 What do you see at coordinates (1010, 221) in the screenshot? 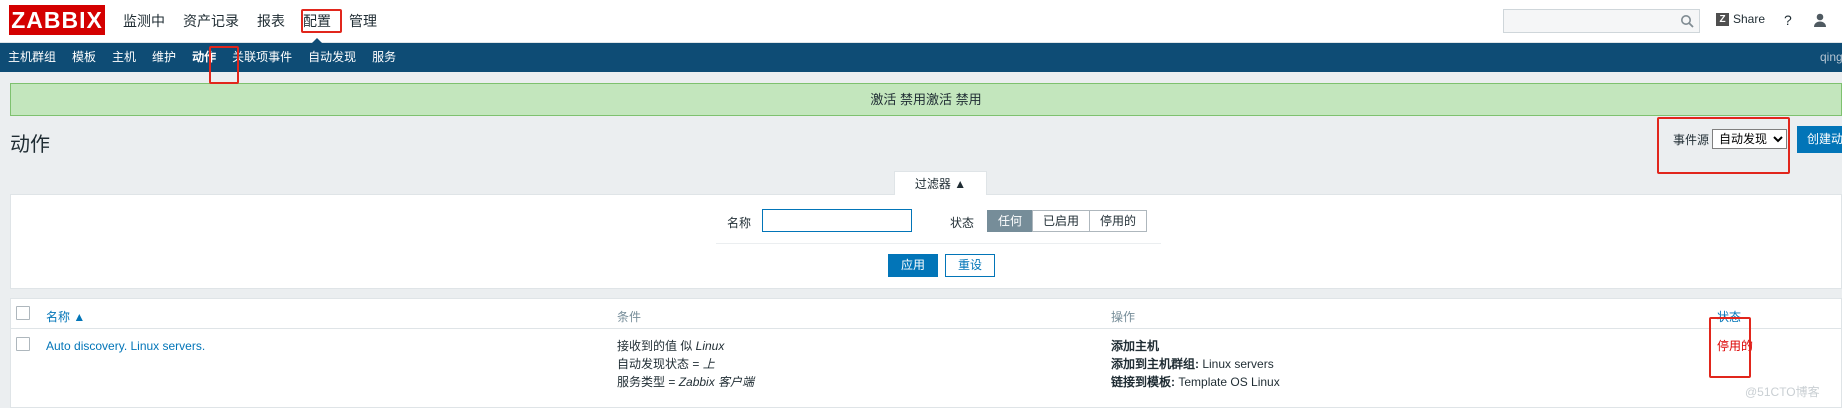
I see `status-option-any: 任何` at bounding box center [1010, 221].